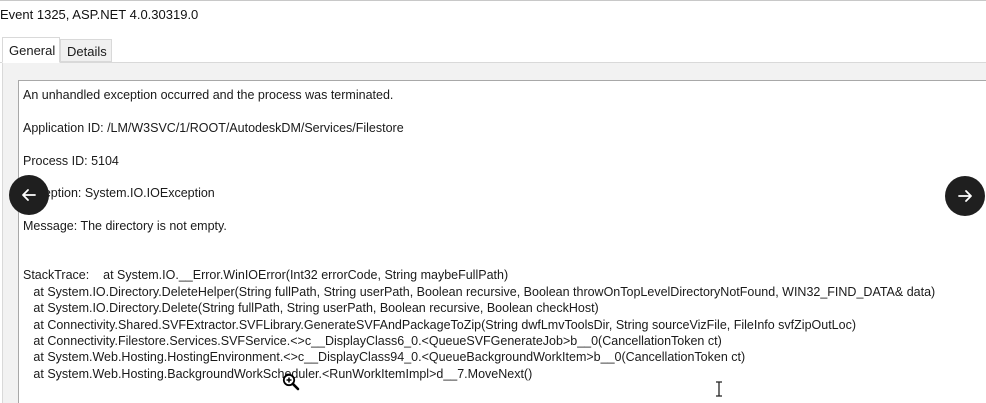 The width and height of the screenshot is (986, 403). What do you see at coordinates (493, 50) in the screenshot?
I see `tab-strip: General Details` at bounding box center [493, 50].